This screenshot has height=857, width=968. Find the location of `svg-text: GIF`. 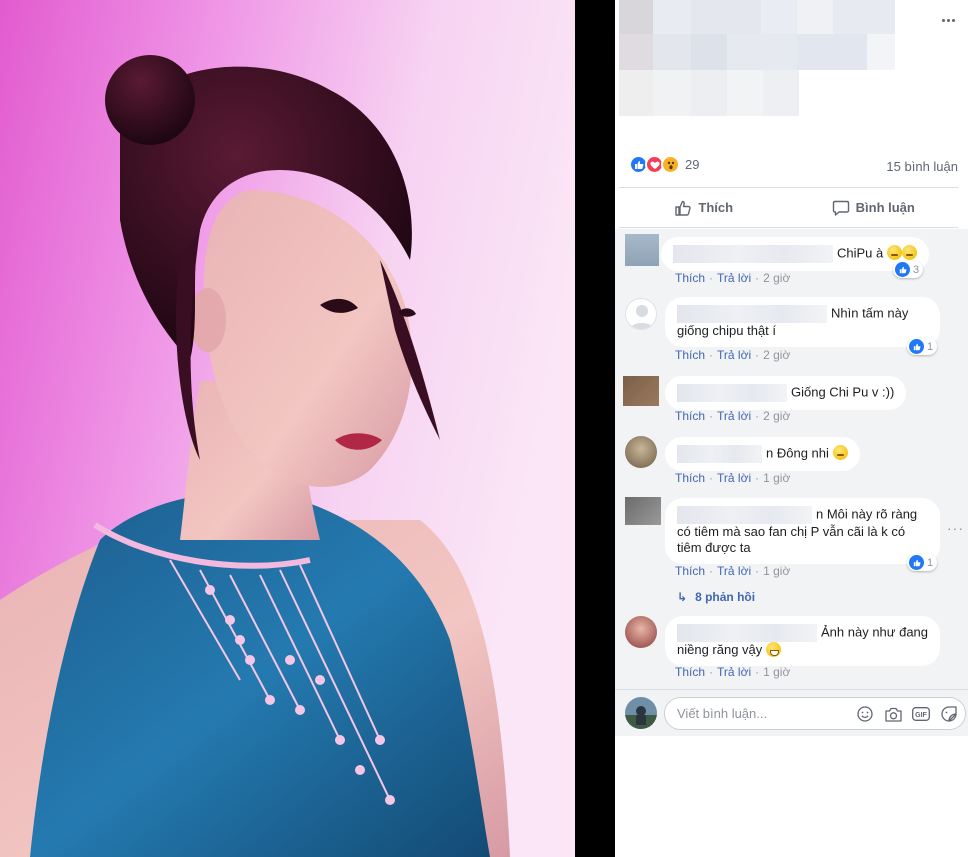

svg-text: GIF is located at coordinates (921, 715).